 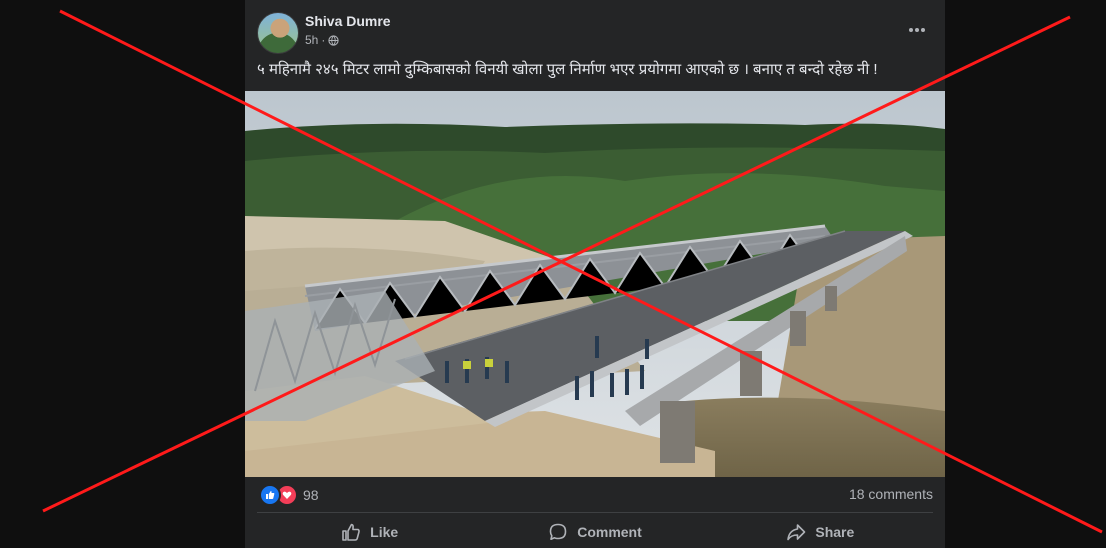 I want to click on divider, so click(x=595, y=512).